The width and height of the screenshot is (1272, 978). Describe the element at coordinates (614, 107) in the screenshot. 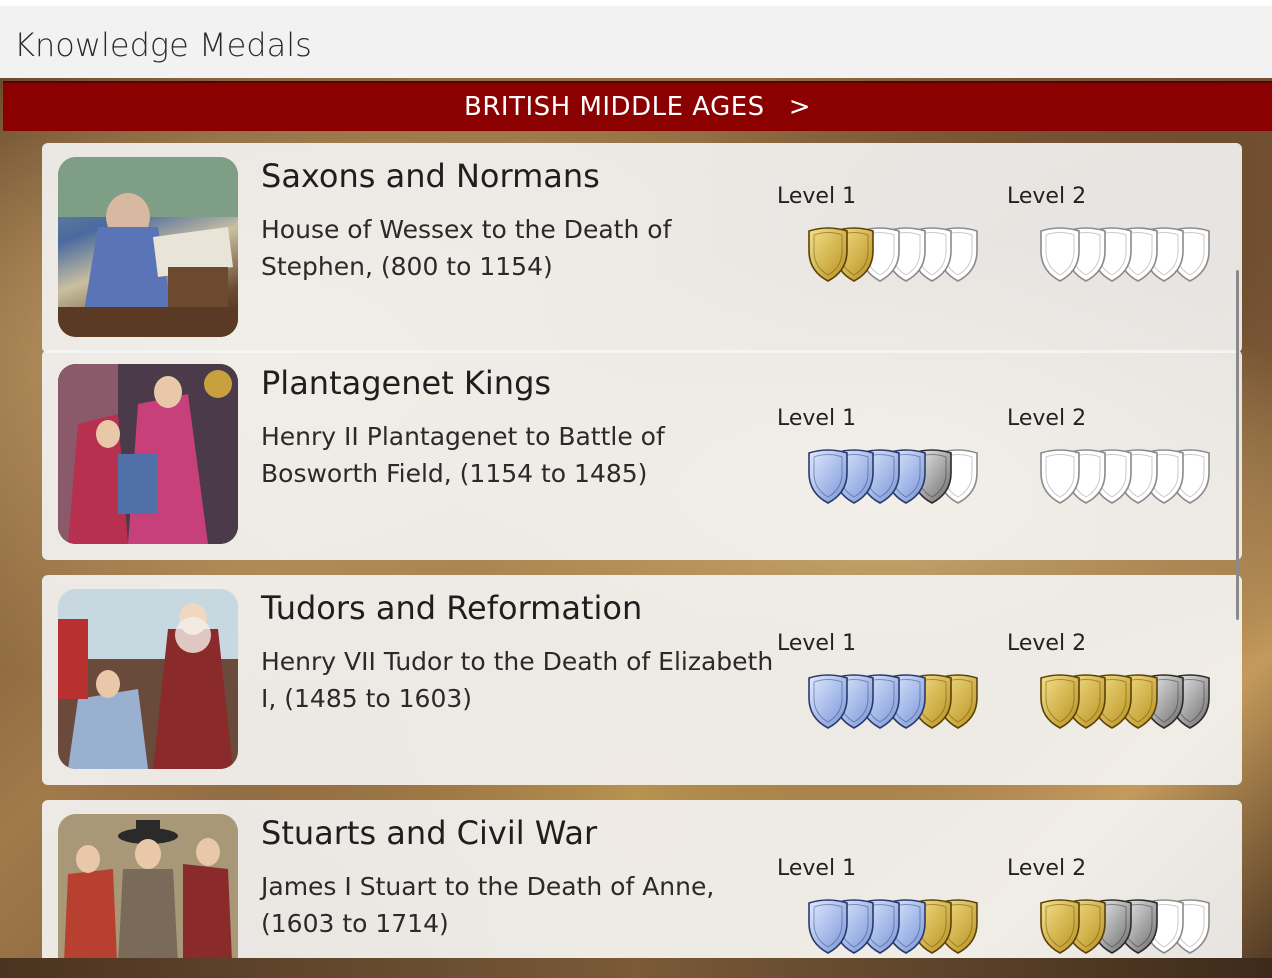

I see `banner-label: BRITISH MIDDLE AGES` at that location.